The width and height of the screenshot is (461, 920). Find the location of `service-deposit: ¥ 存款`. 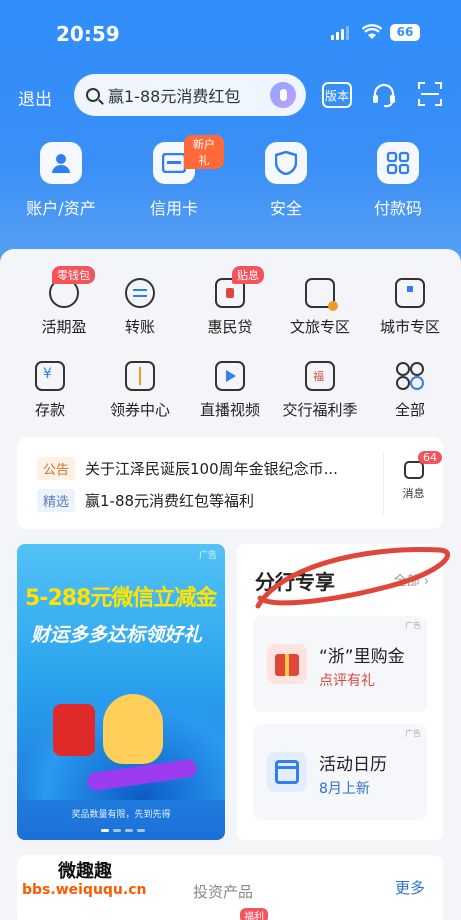

service-deposit: ¥ 存款 is located at coordinates (50, 390).